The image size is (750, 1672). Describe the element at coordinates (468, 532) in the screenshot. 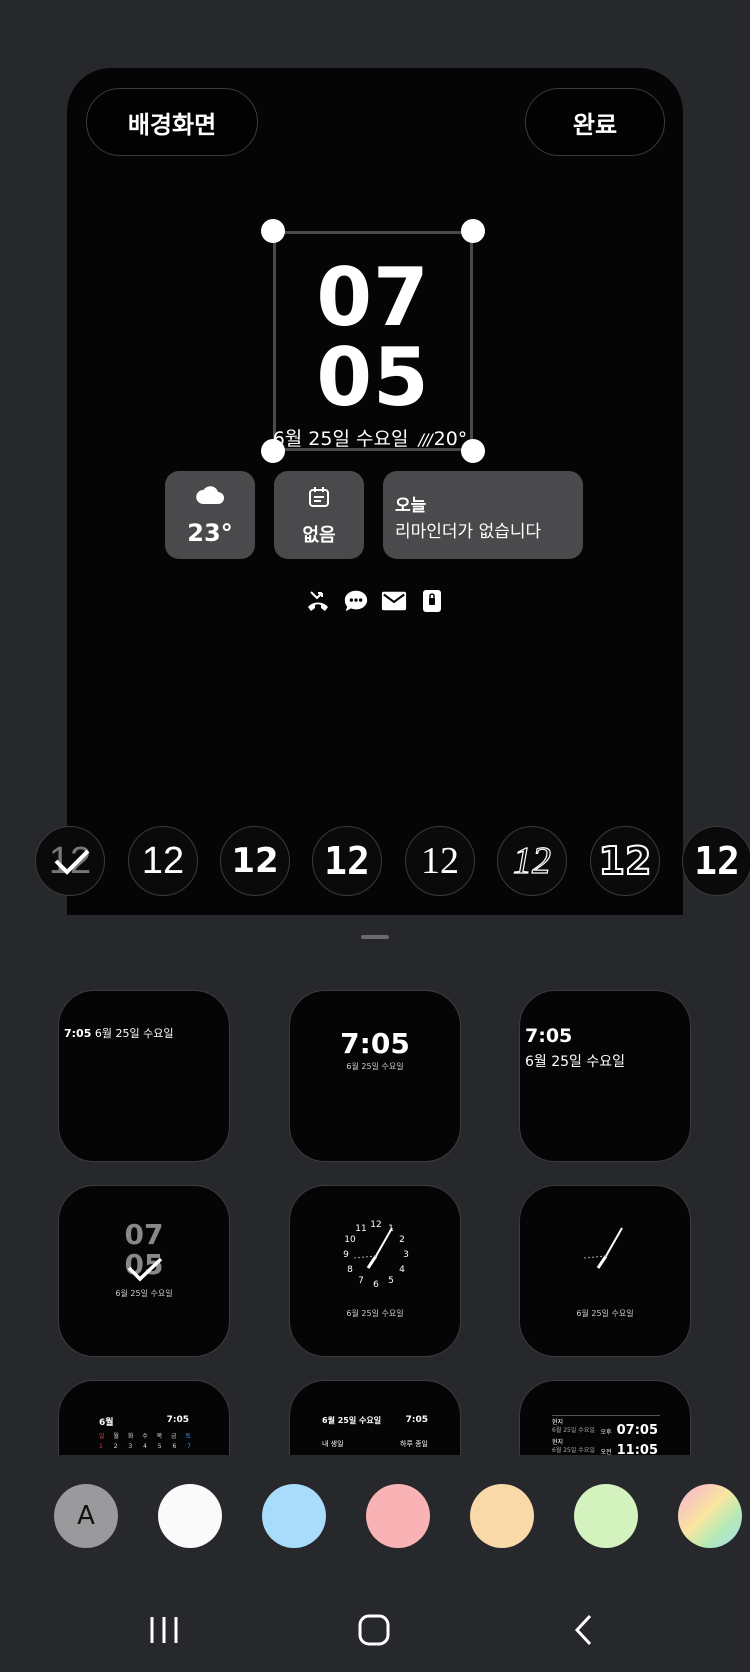

I see `reminder-text: 리마인더가 없습니다` at that location.